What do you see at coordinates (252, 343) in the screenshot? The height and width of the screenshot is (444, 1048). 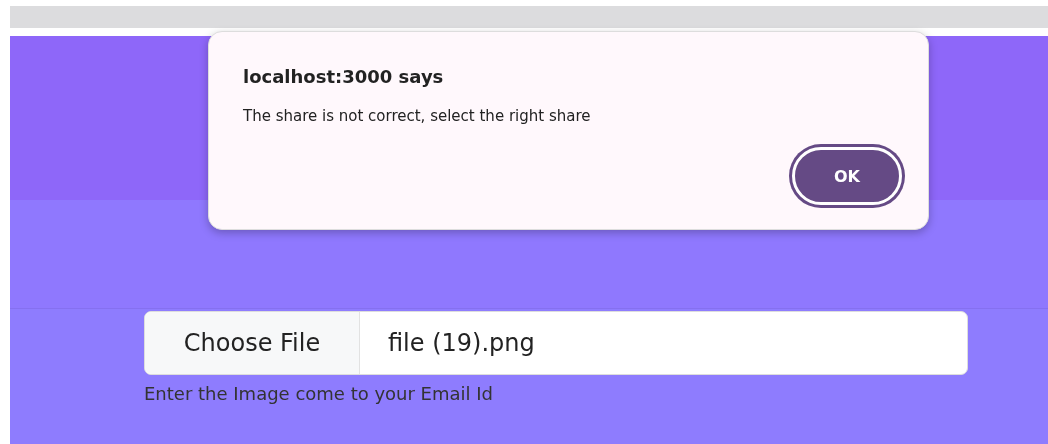 I see `choose-file-button: Choose File` at bounding box center [252, 343].